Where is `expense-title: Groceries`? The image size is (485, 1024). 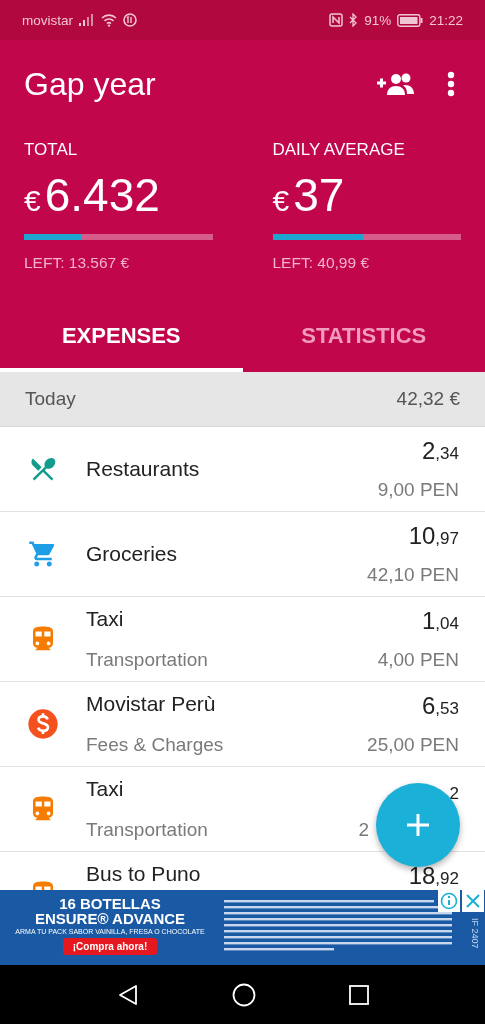 expense-title: Groceries is located at coordinates (132, 554).